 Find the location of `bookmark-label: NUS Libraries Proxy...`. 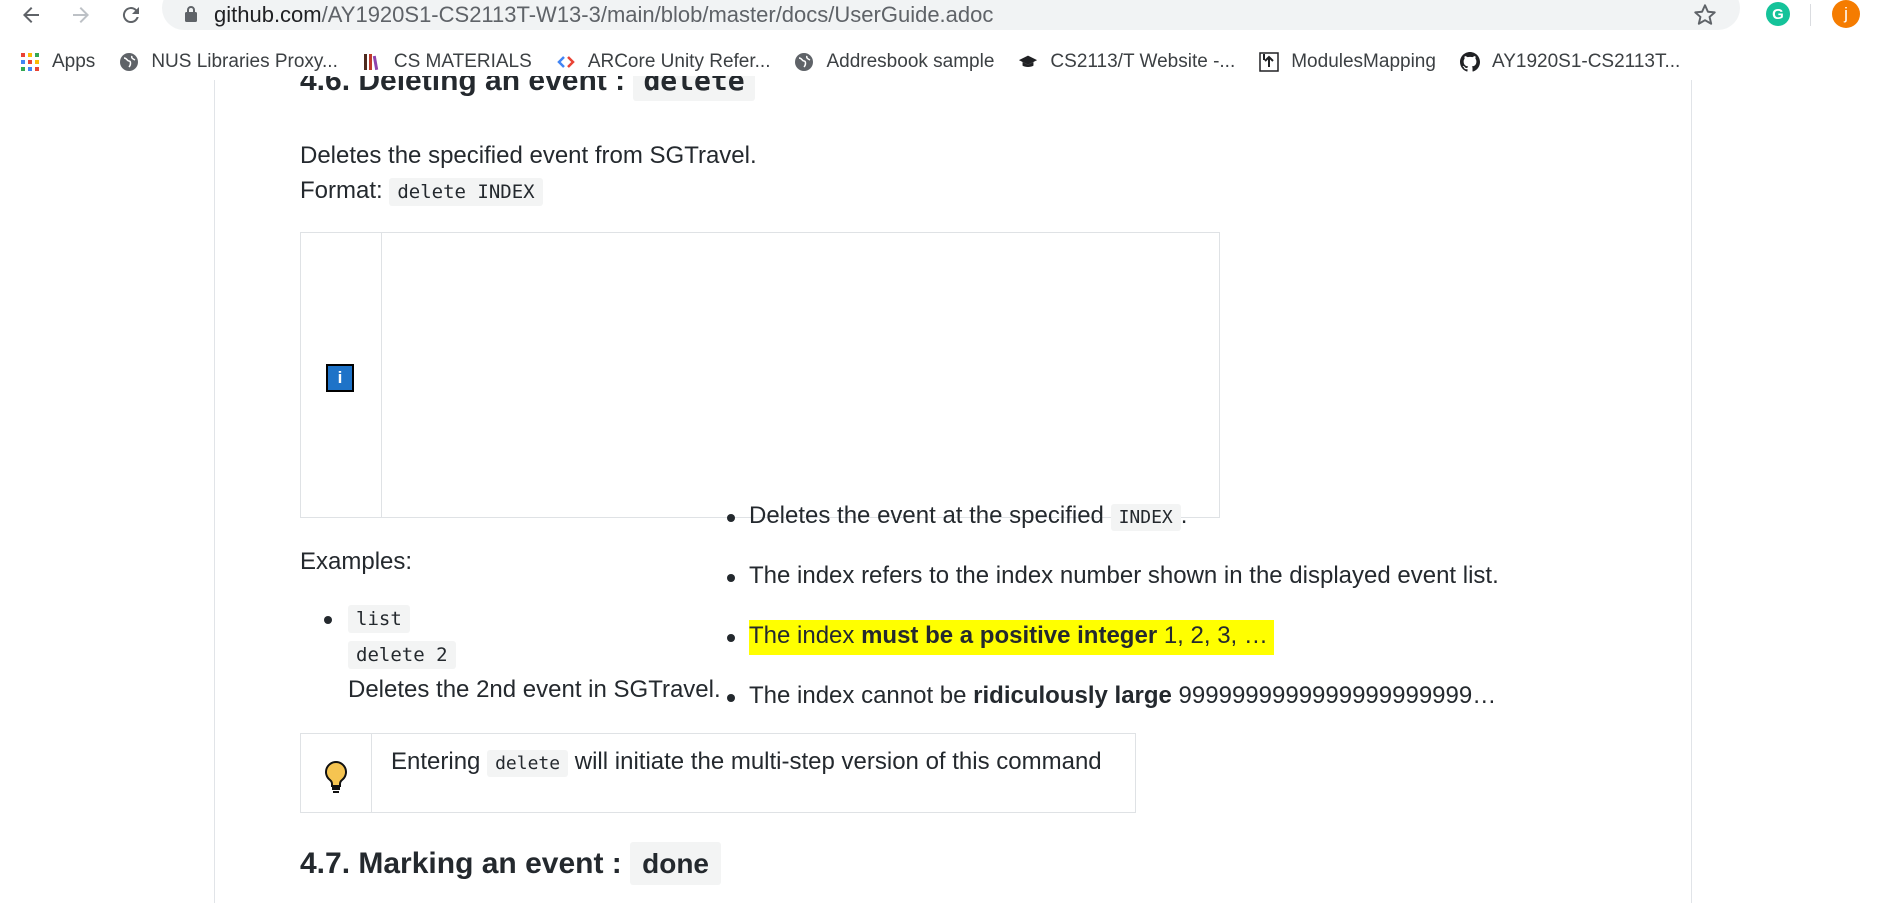

bookmark-label: NUS Libraries Proxy... is located at coordinates (244, 61).